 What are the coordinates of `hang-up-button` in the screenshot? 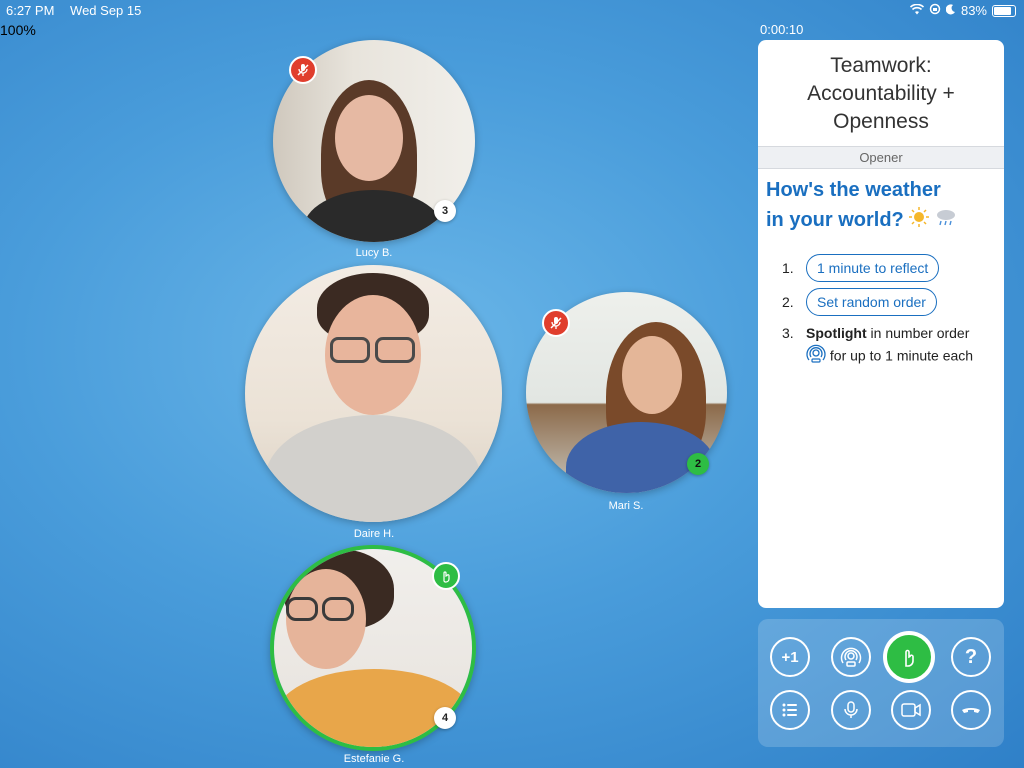 It's located at (971, 710).